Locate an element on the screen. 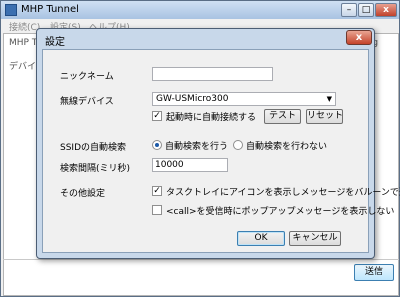 This screenshot has width=400, height=297. wireless-device-value: GW-USMicro300 is located at coordinates (192, 99).